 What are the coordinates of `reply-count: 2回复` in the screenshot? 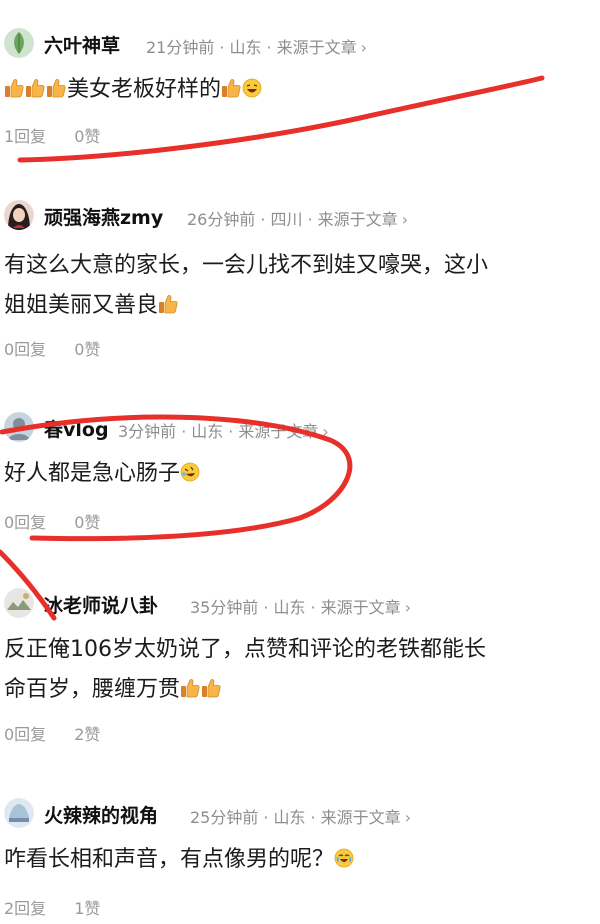 It's located at (25, 908).